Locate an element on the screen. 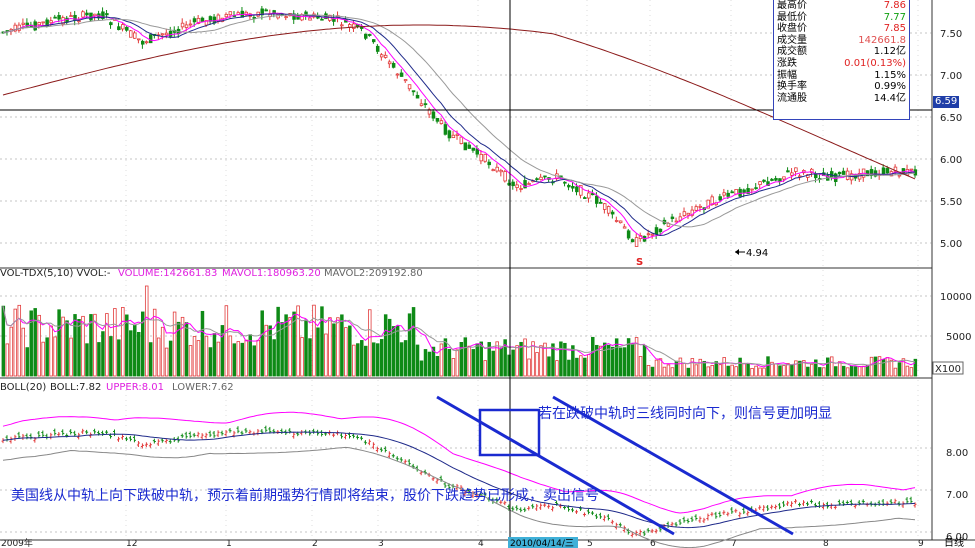 This screenshot has height=548, width=975. info-value: 7.77 is located at coordinates (894, 17).